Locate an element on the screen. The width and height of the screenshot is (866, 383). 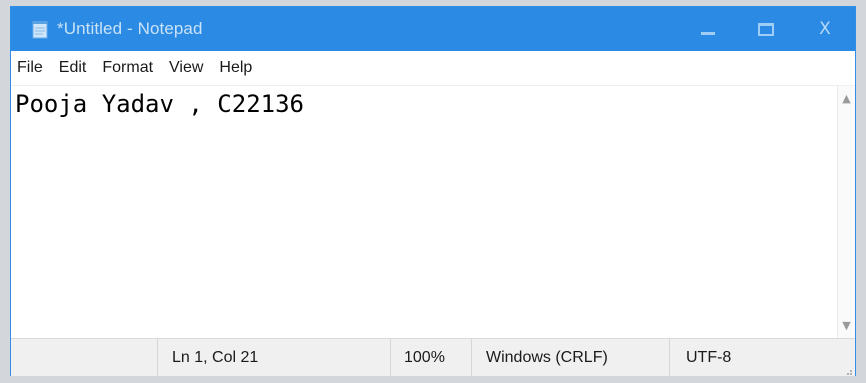
close-button: X is located at coordinates (825, 29).